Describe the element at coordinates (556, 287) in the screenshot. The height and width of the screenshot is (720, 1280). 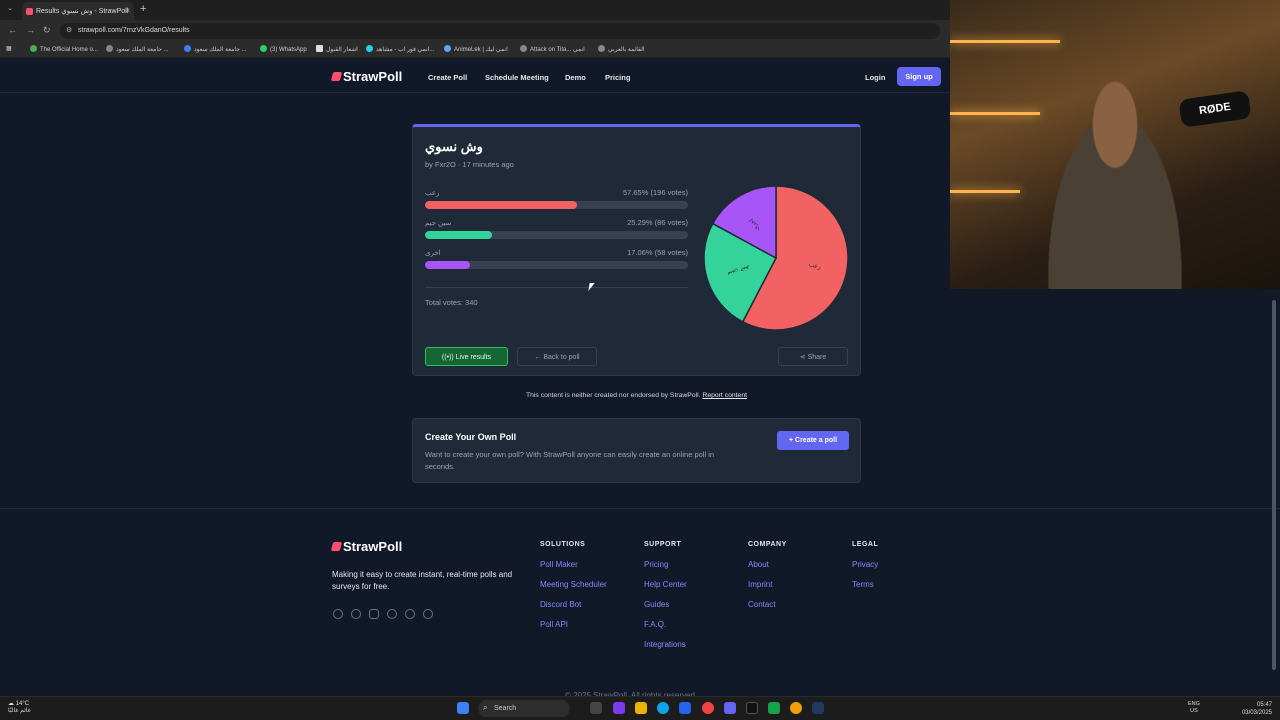
I see `divider` at that location.